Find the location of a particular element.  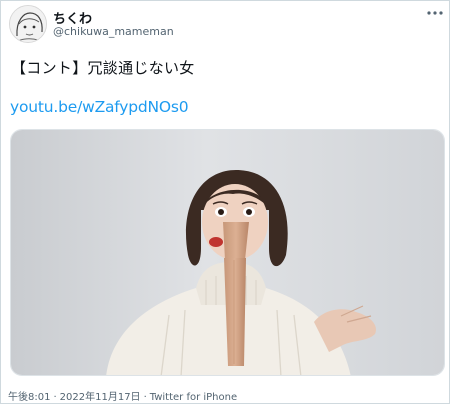

author-avatar is located at coordinates (28, 24).